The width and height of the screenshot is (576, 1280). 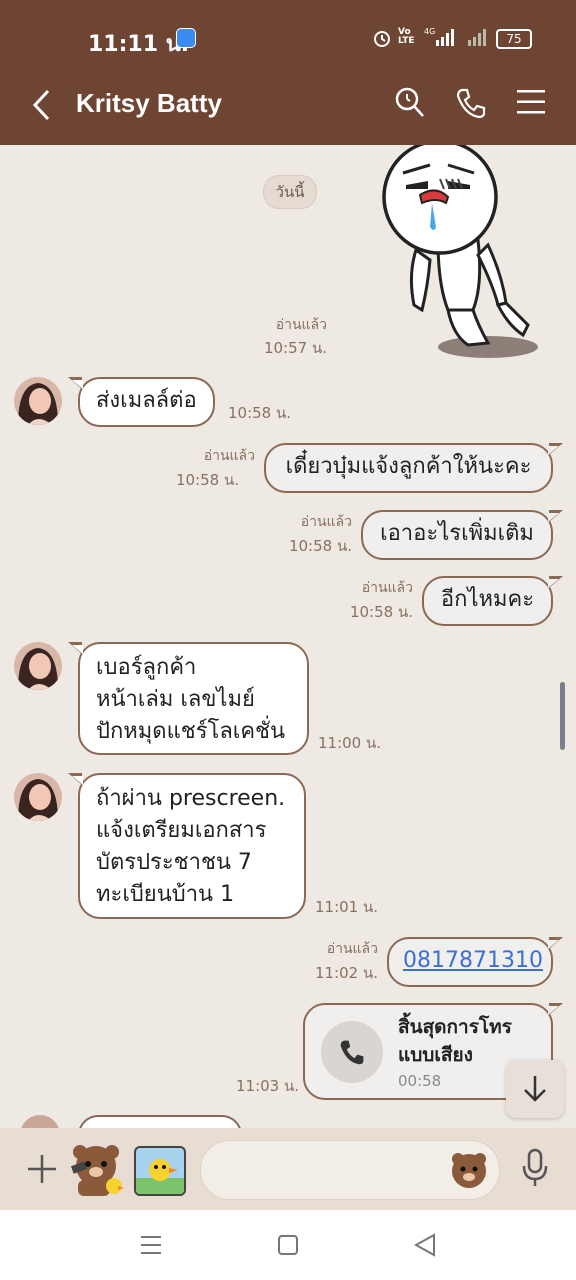 What do you see at coordinates (469, 1170) in the screenshot?
I see `bear-emoji-icon` at bounding box center [469, 1170].